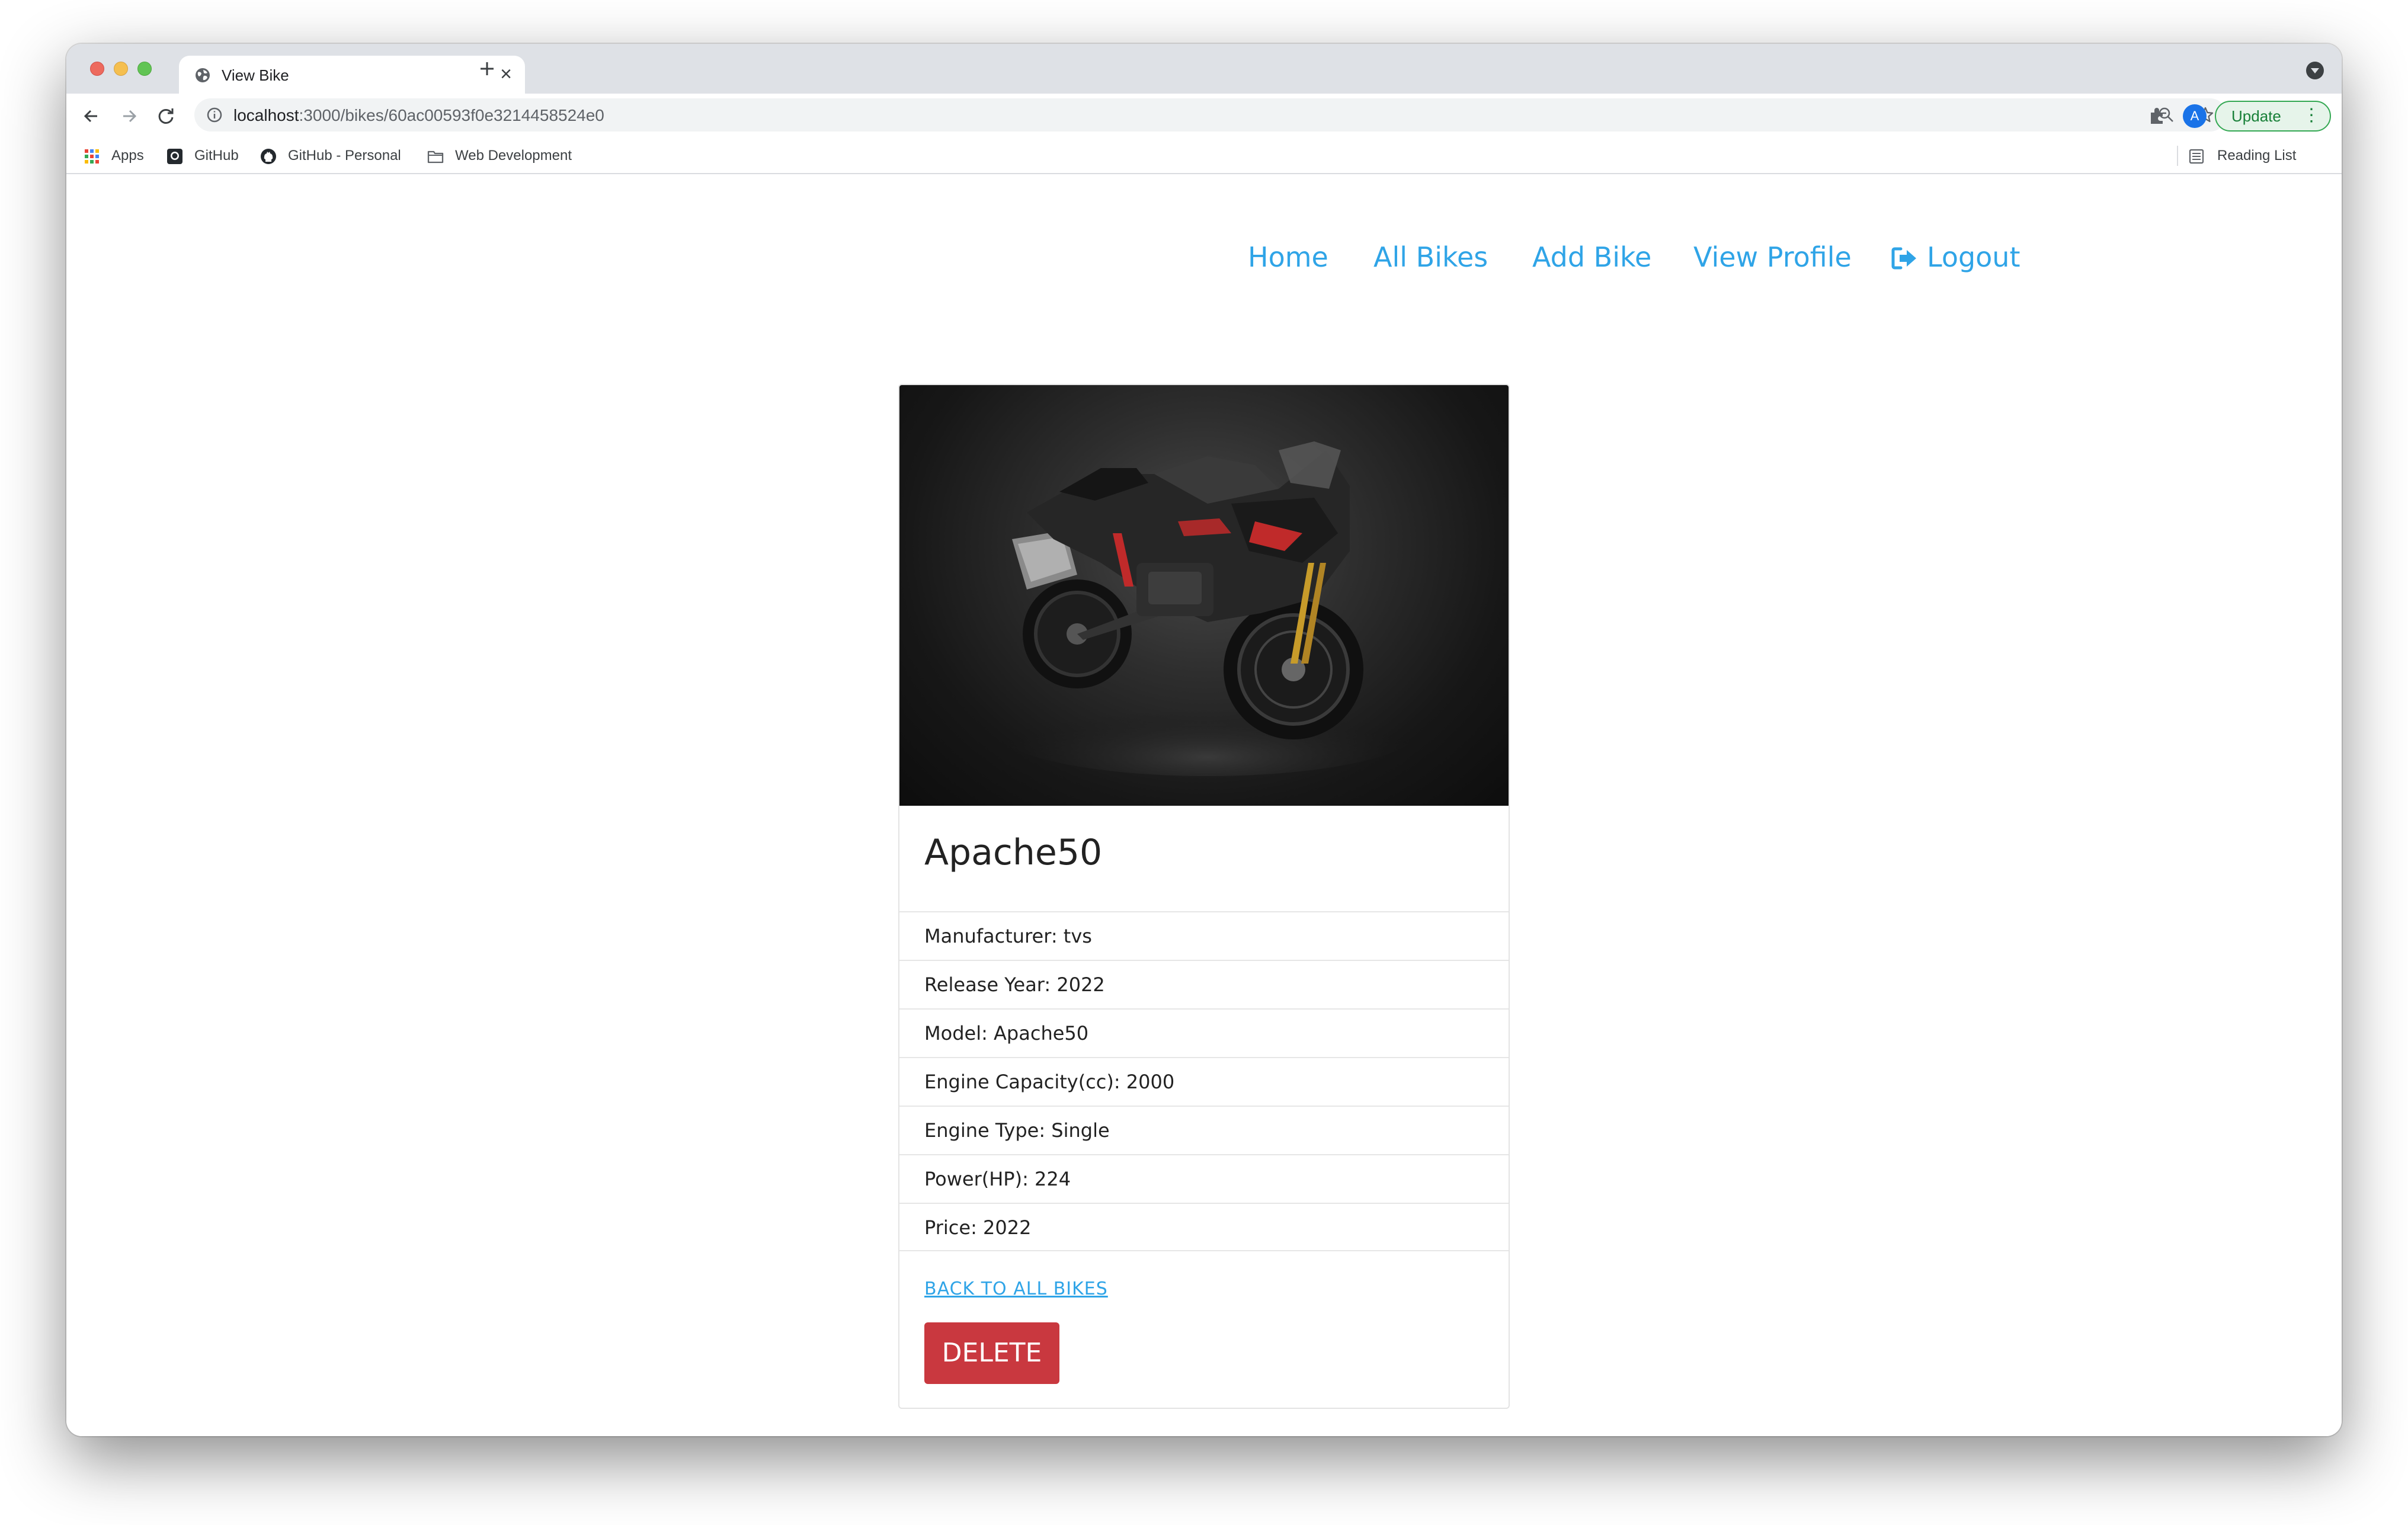  What do you see at coordinates (2196, 156) in the screenshot?
I see `reading-list-icon` at bounding box center [2196, 156].